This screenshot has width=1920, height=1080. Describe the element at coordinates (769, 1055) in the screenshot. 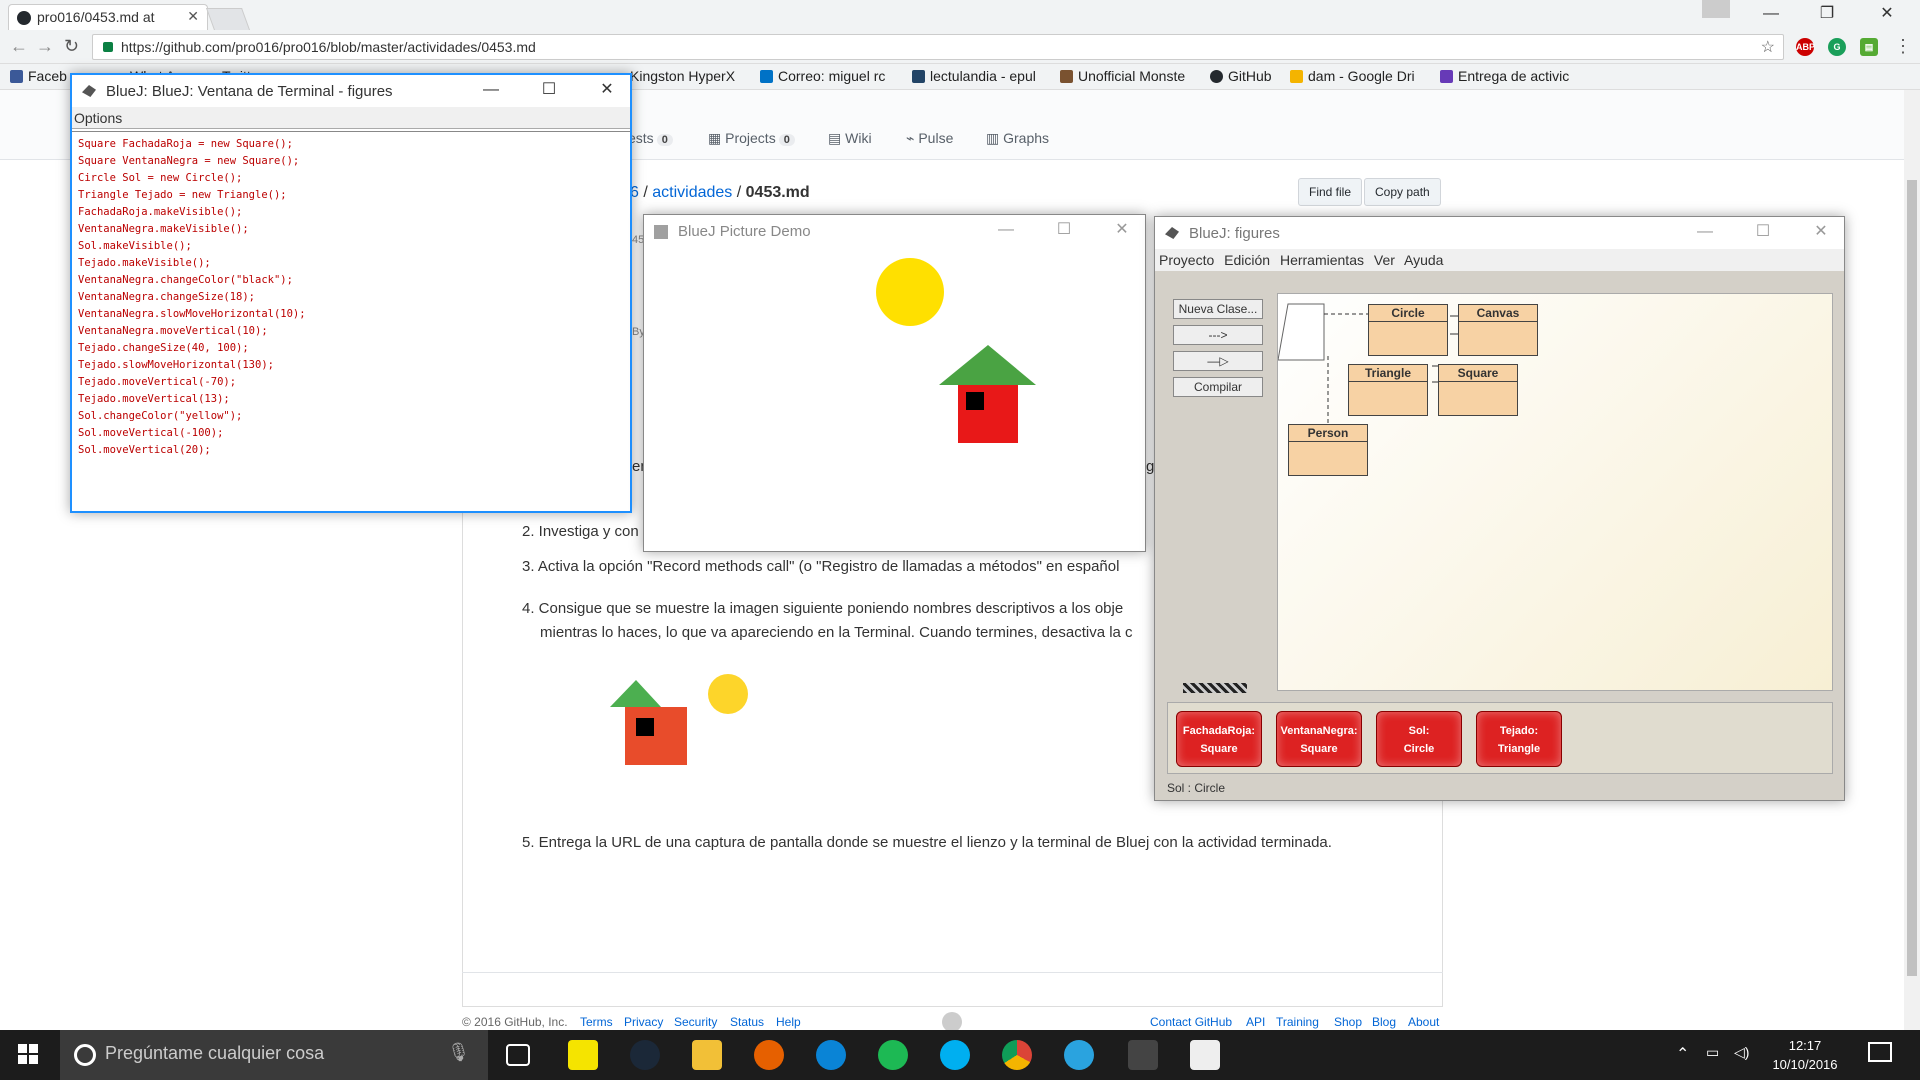

I see `firefox-icon` at that location.